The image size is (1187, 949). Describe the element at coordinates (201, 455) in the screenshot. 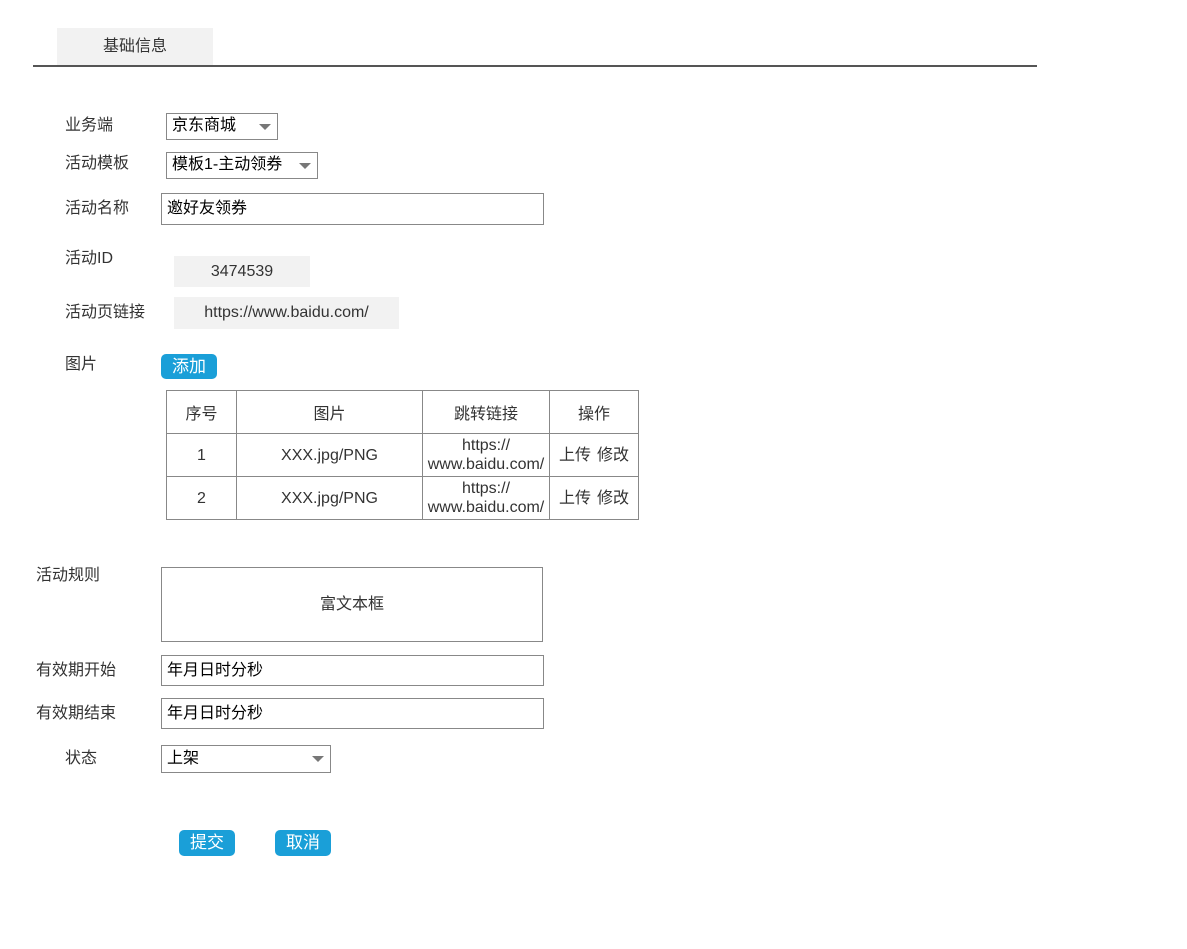

I see `row-index: 1` at that location.